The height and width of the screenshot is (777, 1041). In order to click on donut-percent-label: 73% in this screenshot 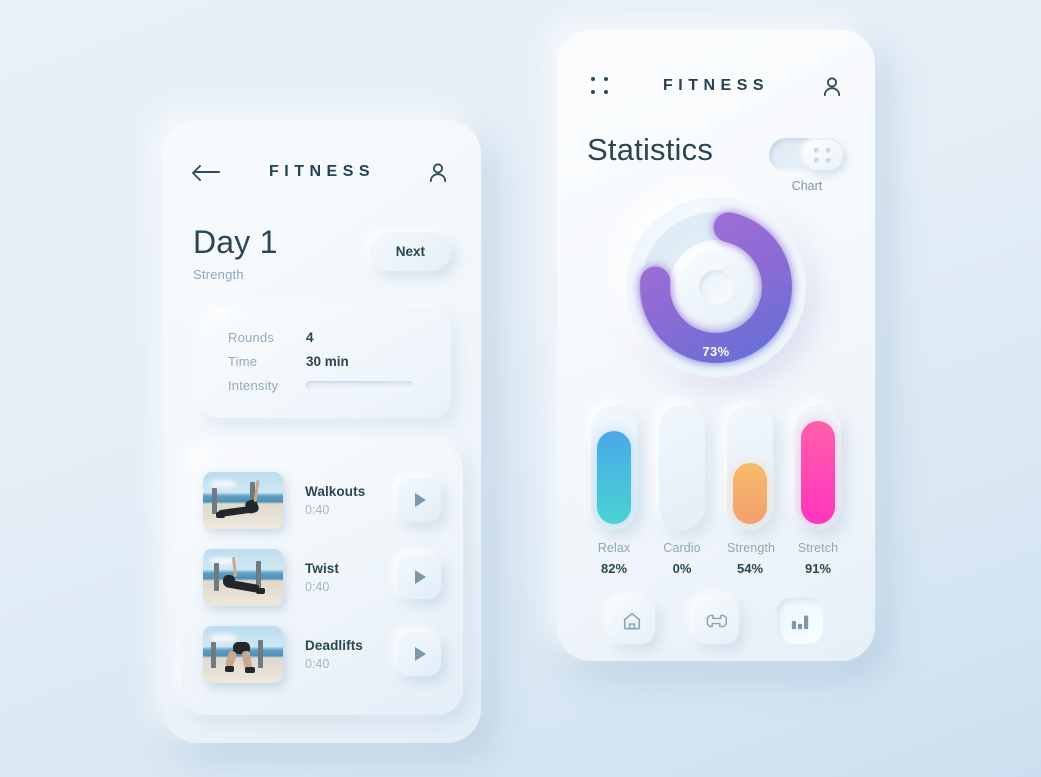, I will do `click(716, 351)`.